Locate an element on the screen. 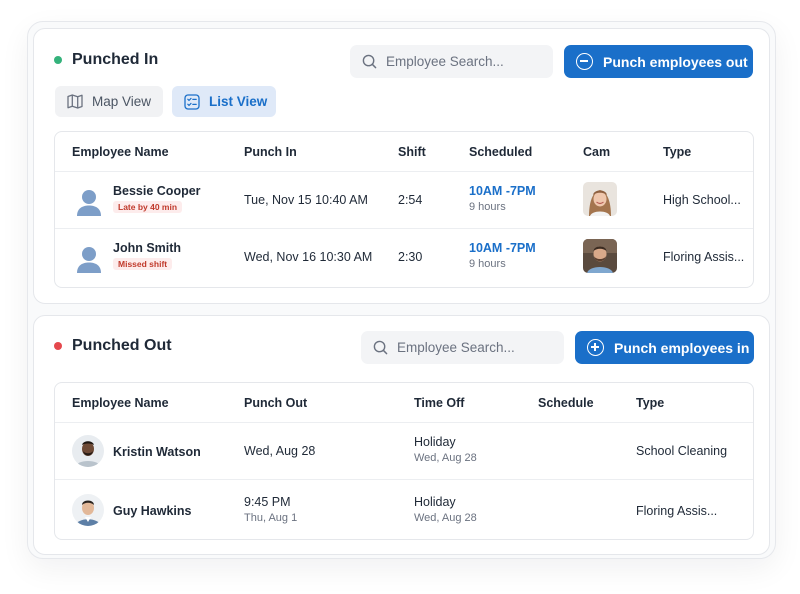 The width and height of the screenshot is (800, 594). punch-employees-in-button: Punch employees in is located at coordinates (664, 347).